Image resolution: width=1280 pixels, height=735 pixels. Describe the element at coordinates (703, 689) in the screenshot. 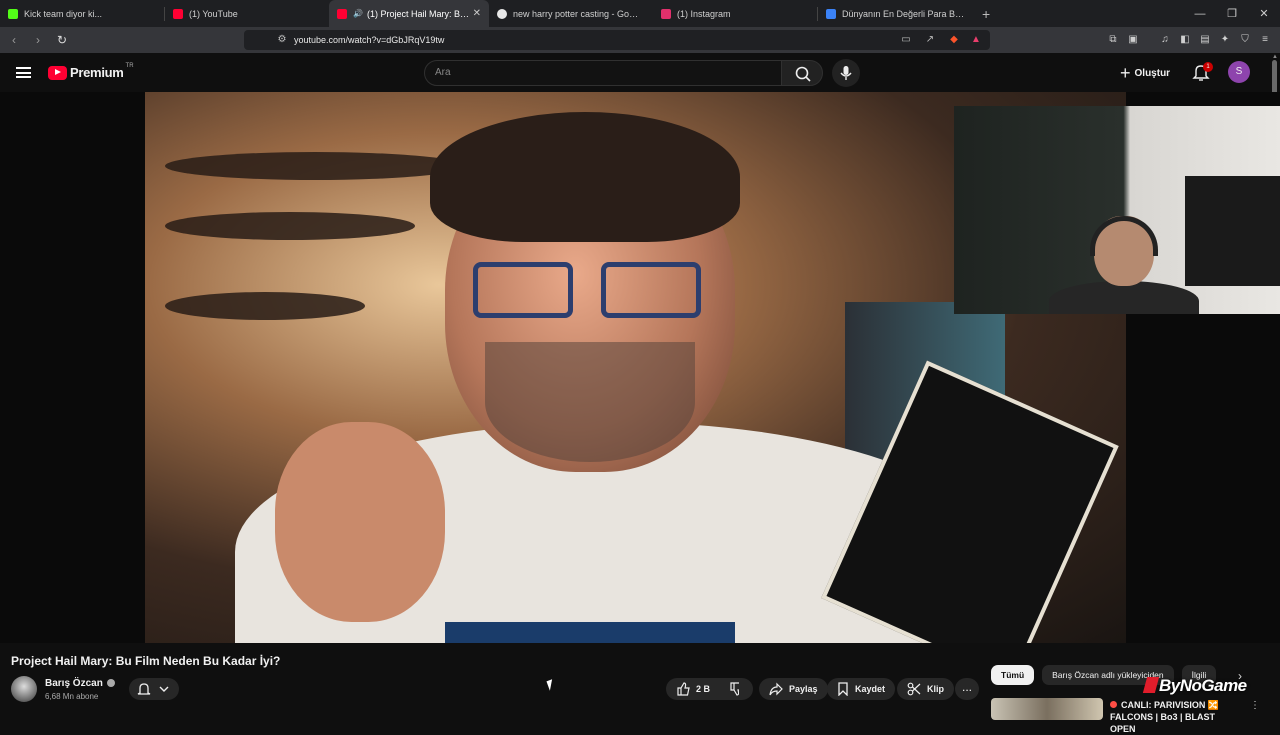

I see `like-count: 2 B` at that location.